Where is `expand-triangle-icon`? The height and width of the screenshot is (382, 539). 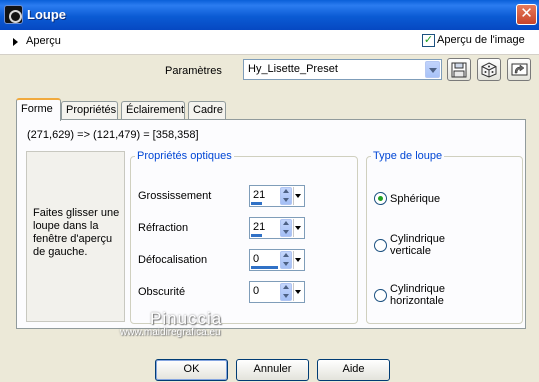
expand-triangle-icon is located at coordinates (15, 42).